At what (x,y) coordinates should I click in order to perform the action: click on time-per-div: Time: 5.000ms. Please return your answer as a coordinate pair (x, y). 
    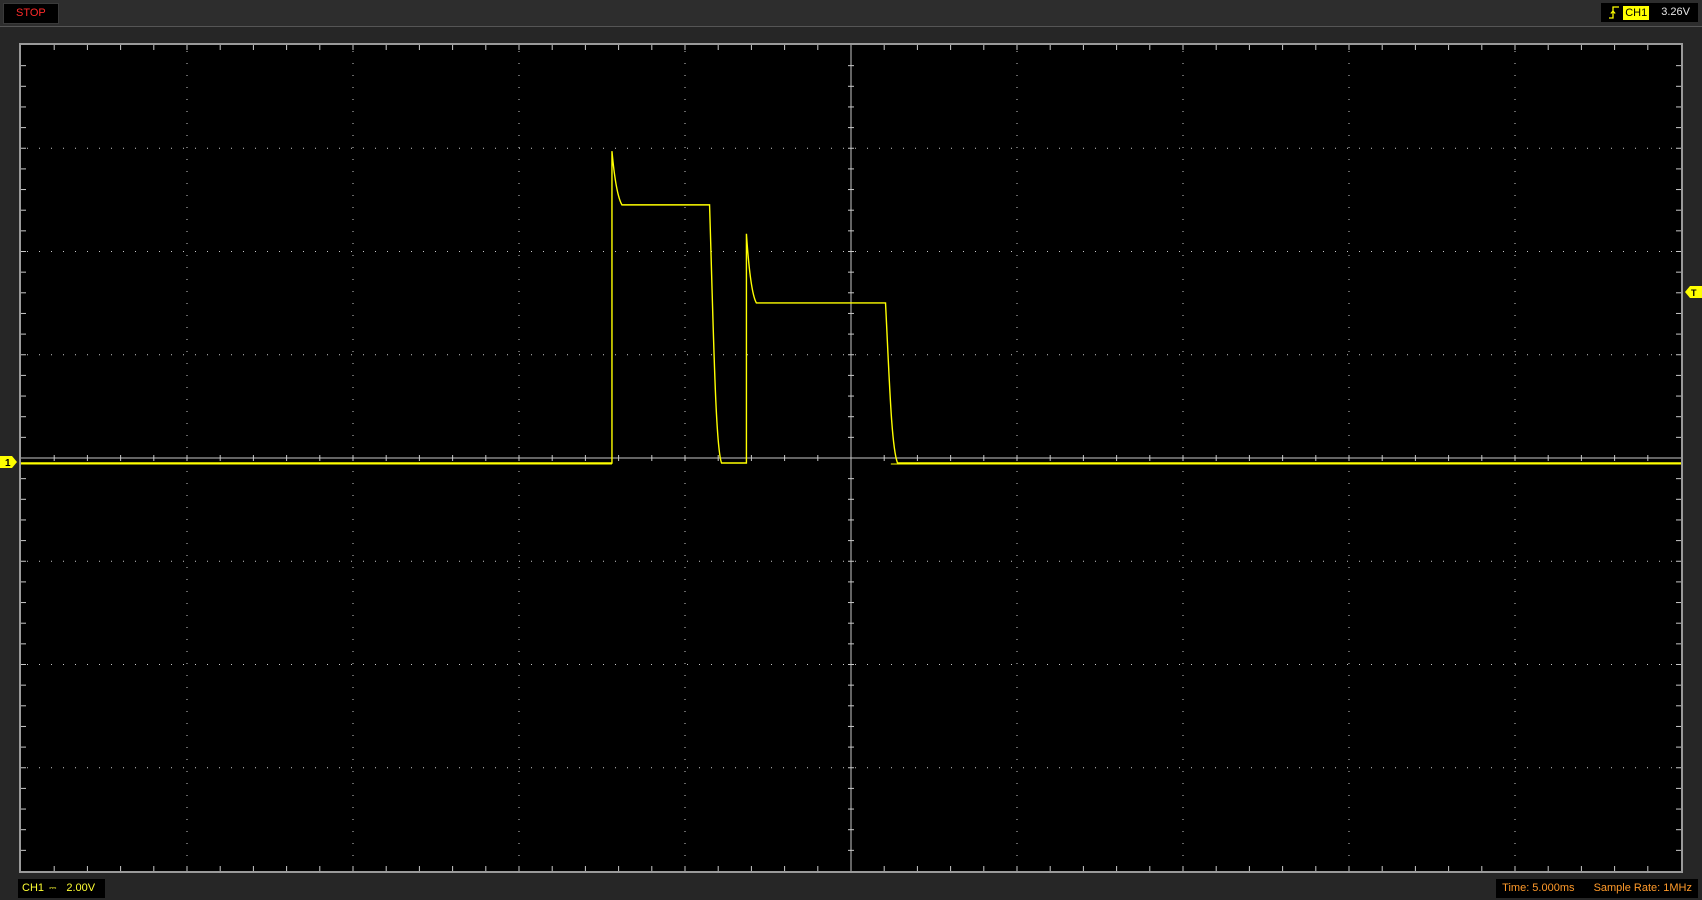
    Looking at the image, I should click on (1538, 888).